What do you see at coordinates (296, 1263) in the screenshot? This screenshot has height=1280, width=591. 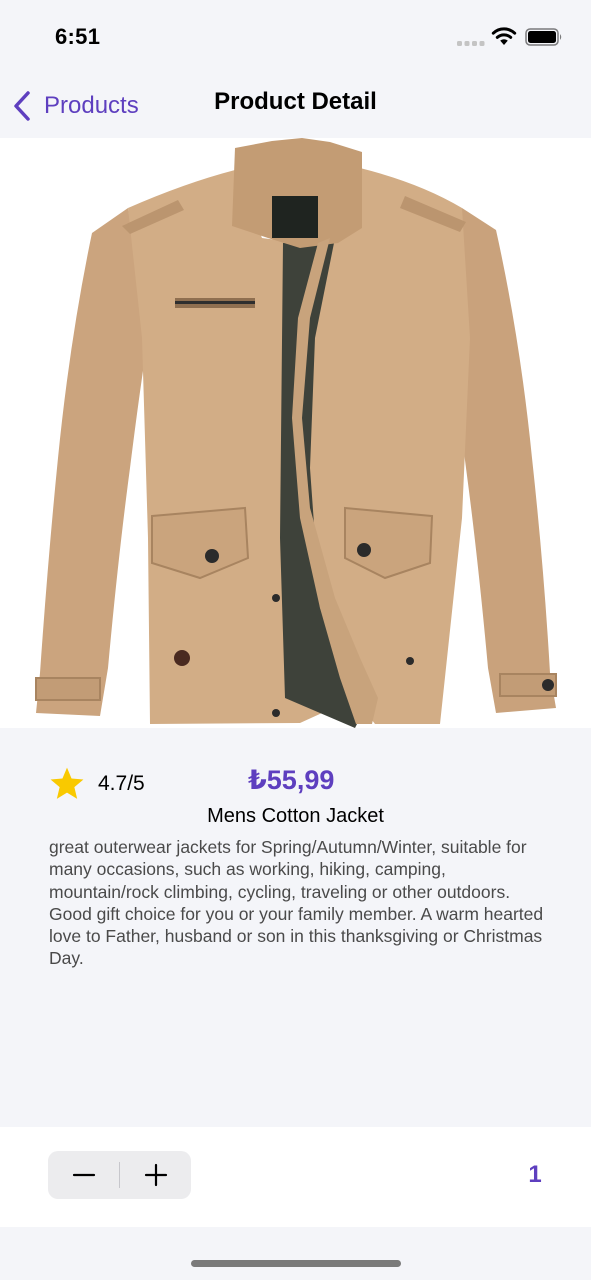 I see `home-indicator` at bounding box center [296, 1263].